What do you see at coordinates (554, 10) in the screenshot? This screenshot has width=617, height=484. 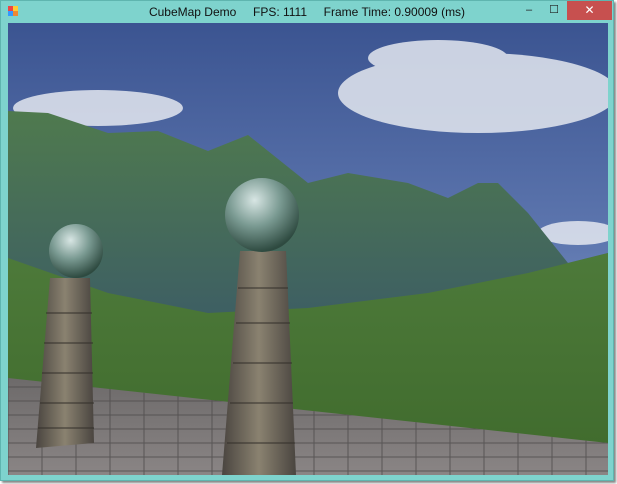 I see `maximize-button: ☐` at bounding box center [554, 10].